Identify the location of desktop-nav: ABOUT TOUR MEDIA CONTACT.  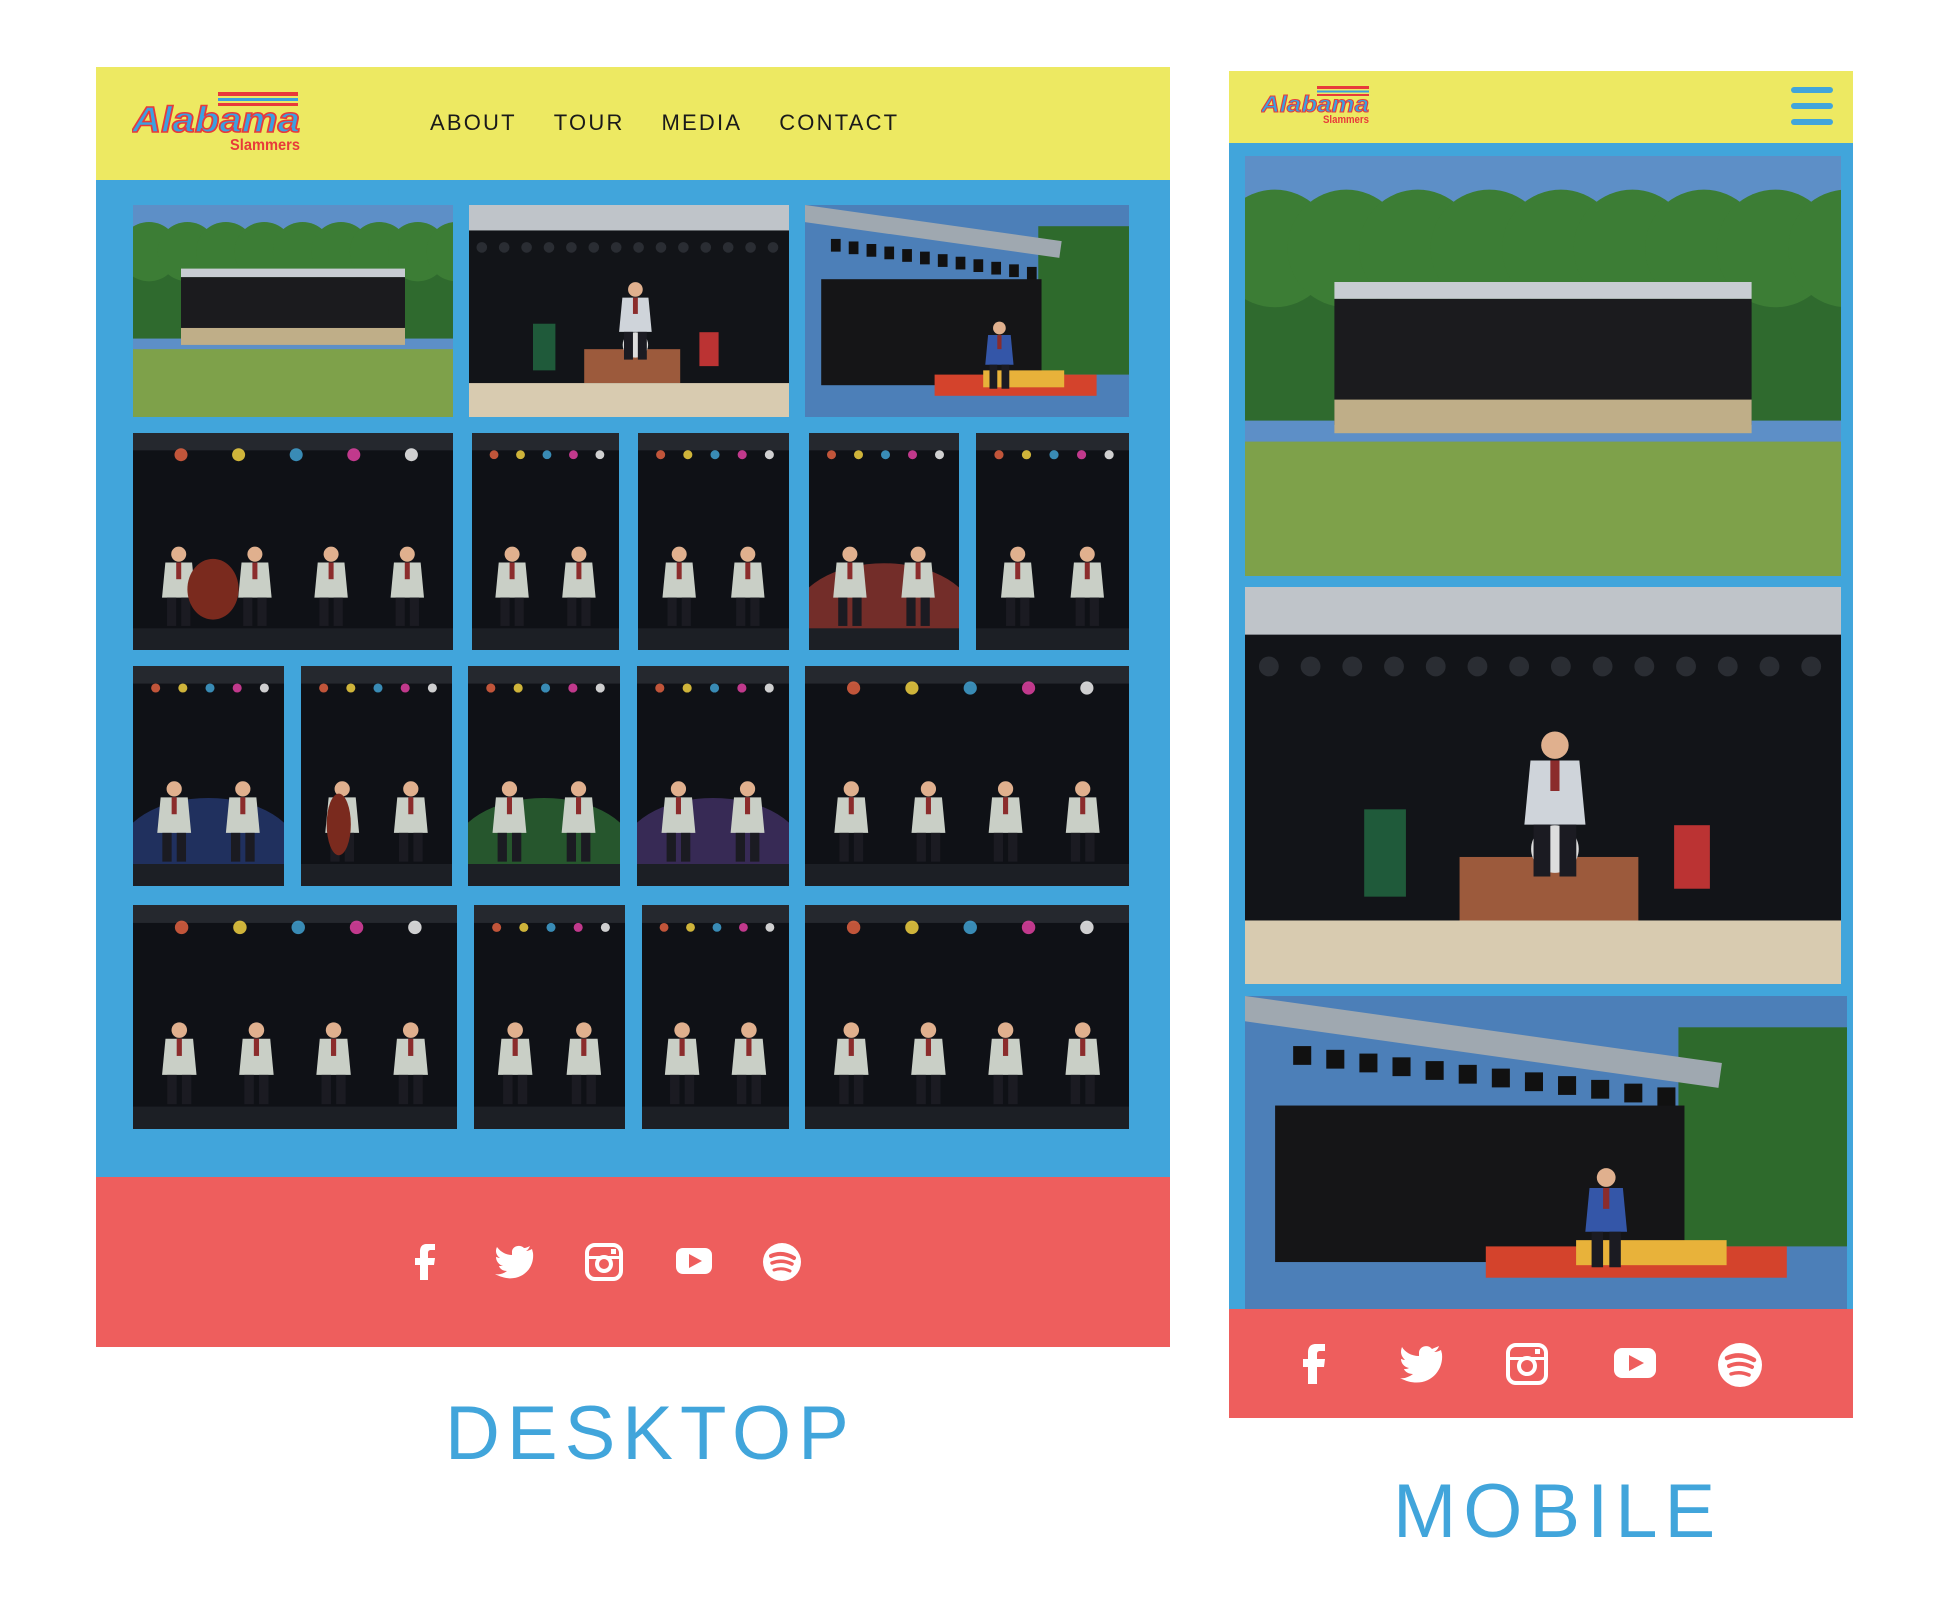
(664, 123).